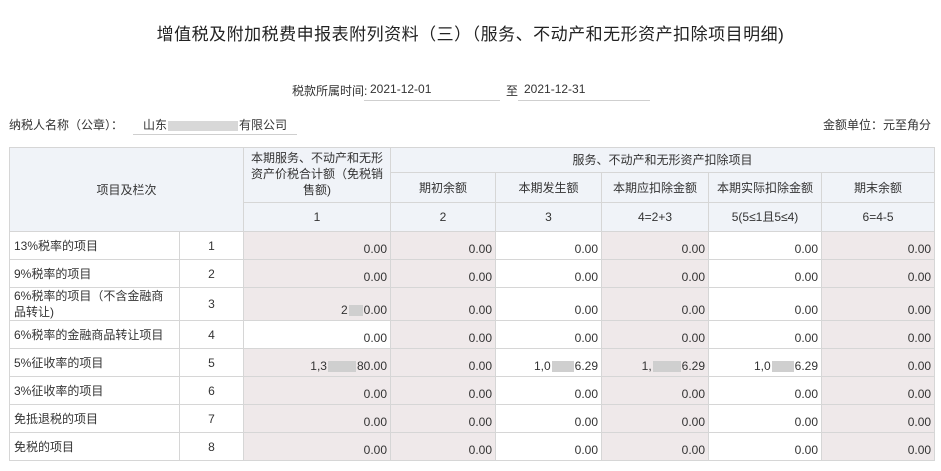 The height and width of the screenshot is (471, 941). Describe the element at coordinates (94, 273) in the screenshot. I see `row-name: 9%税率的项目` at that location.